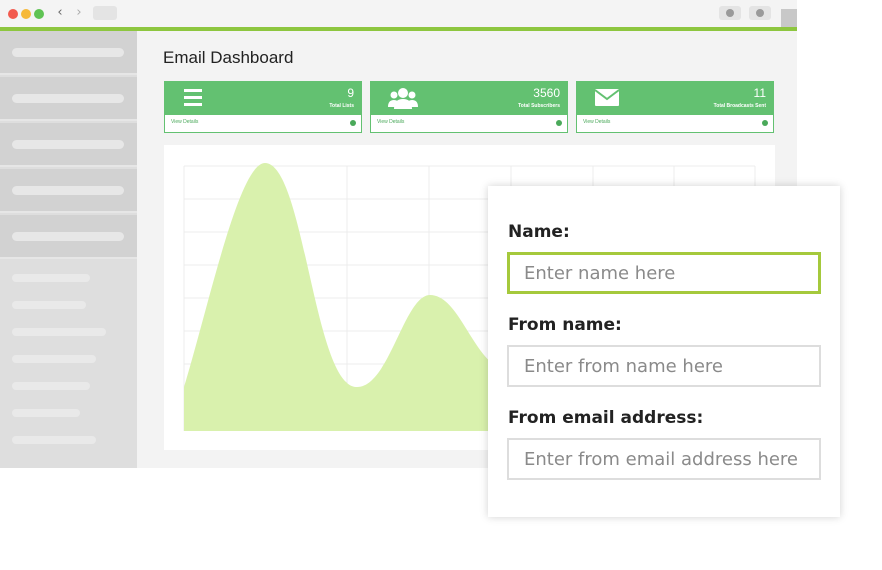 Image resolution: width=882 pixels, height=570 pixels. Describe the element at coordinates (606, 418) in the screenshot. I see `from-email-label: From email address:` at that location.